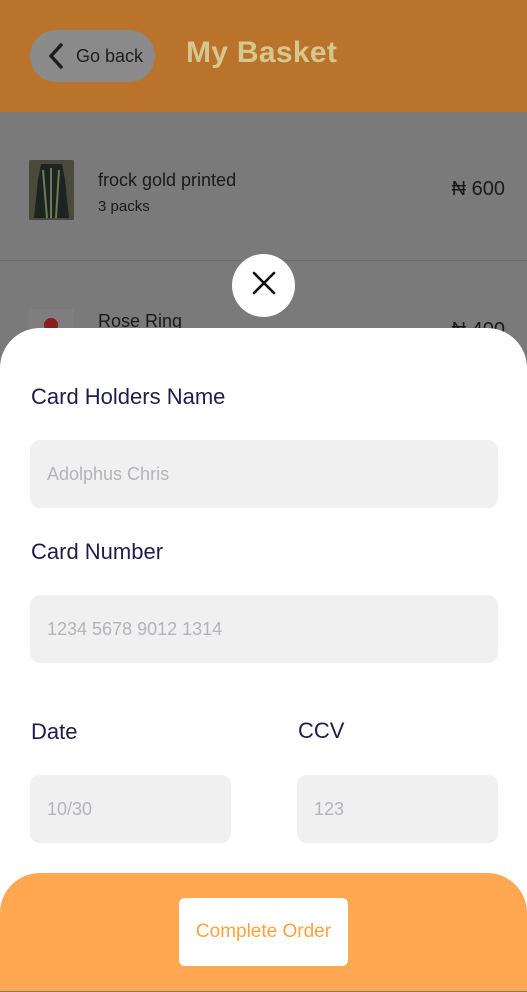 The height and width of the screenshot is (992, 527). I want to click on page-title: My Basket, so click(262, 52).